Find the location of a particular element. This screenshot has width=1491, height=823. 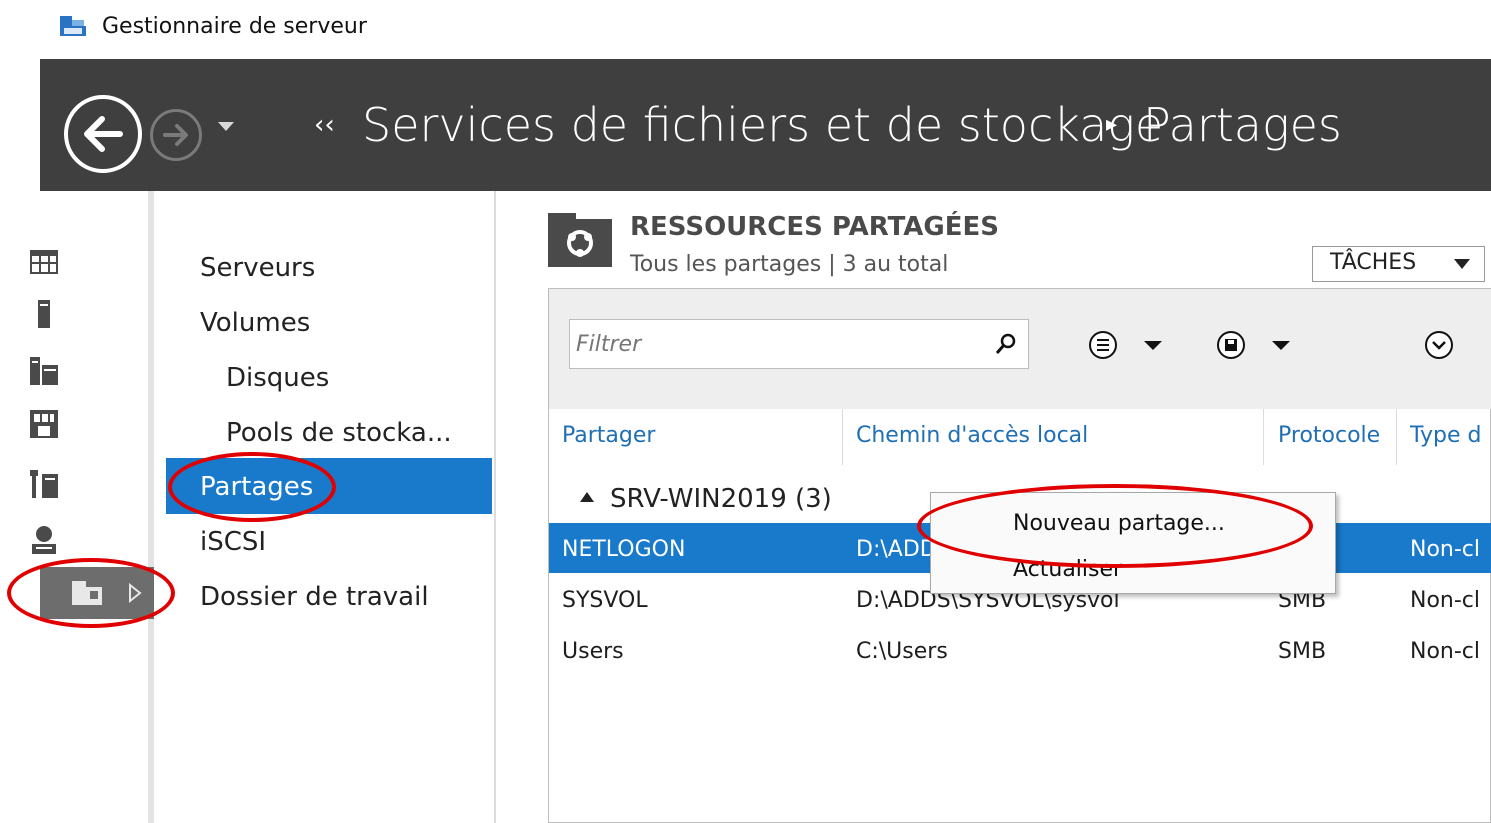

save-query-button is located at coordinates (1254, 345).